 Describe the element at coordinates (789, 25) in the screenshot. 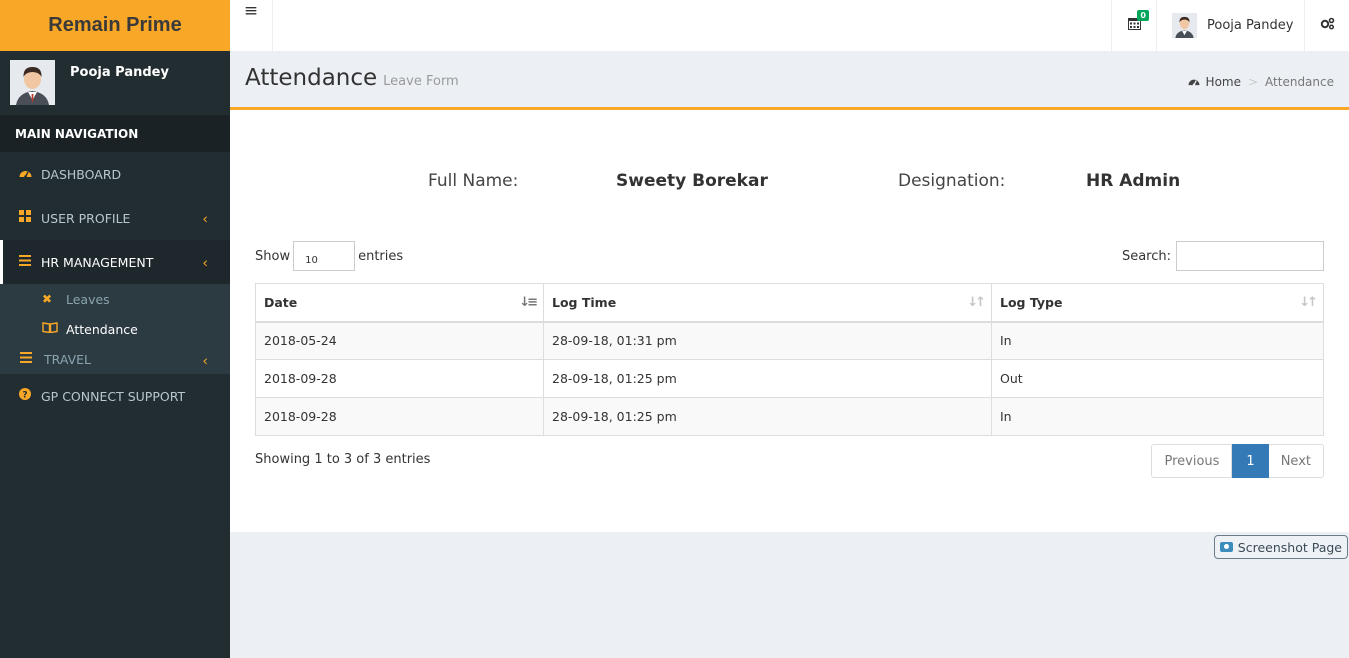

I see `top-navbar: ≡ 0 Pooja Pandey` at that location.